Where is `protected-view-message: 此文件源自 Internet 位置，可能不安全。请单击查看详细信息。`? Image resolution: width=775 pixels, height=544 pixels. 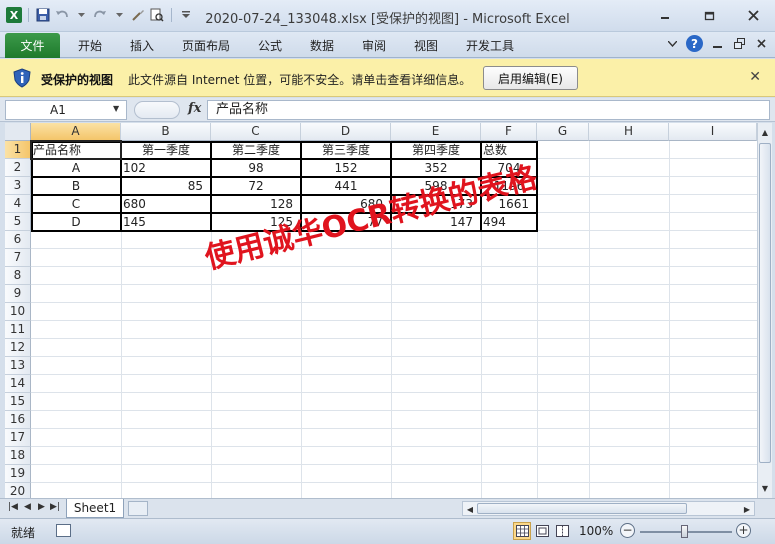 protected-view-message: 此文件源自 Internet 位置，可能不安全。请单击查看详细信息。 is located at coordinates (299, 79).